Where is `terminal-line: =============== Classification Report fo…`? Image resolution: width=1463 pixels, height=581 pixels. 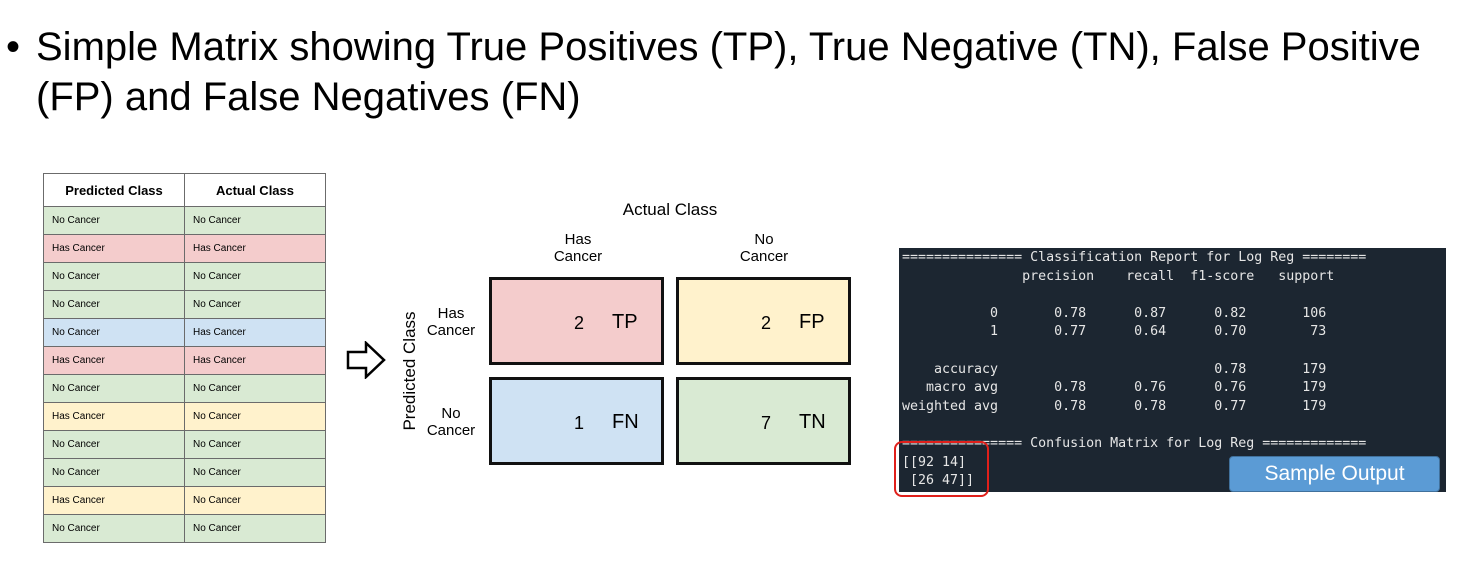
terminal-line: =============== Classification Report fo… is located at coordinates (1134, 257).